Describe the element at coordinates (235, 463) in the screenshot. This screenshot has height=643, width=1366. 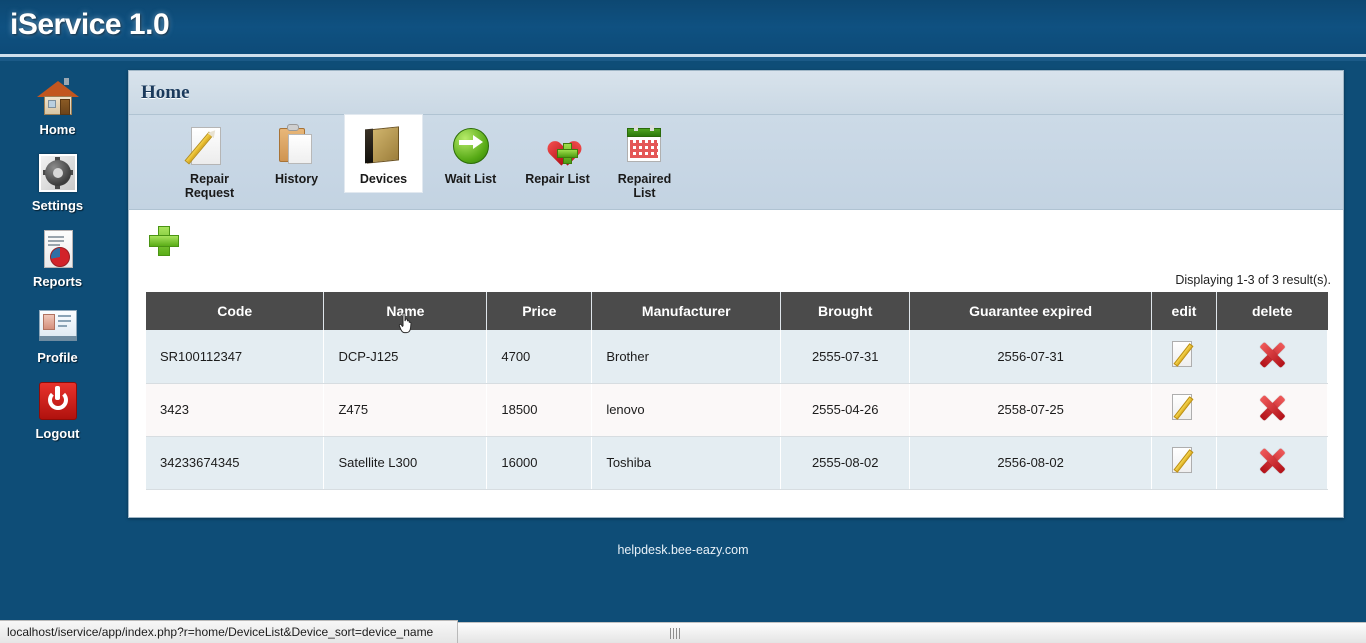
I see `cell-code: 34233674345` at that location.